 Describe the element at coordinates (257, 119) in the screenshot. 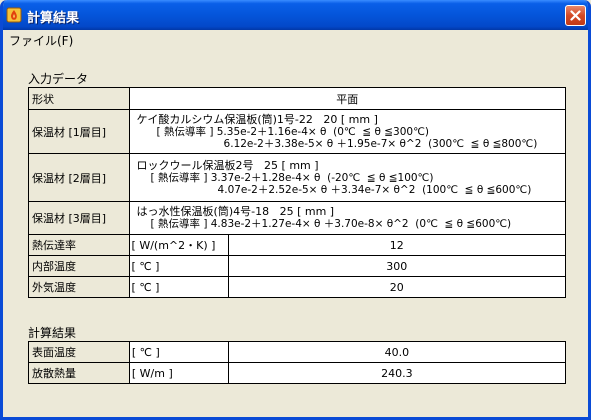

I see `layer-1-material: ケイ酸カルシウム保温板(筒)1号-22 20 [ mm ]` at that location.